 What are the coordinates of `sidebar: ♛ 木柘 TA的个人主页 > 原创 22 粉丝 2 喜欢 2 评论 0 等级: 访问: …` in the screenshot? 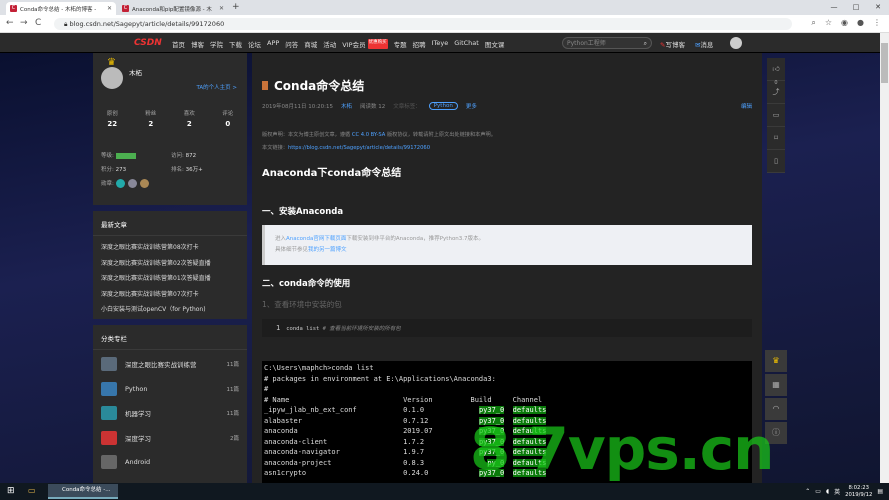 It's located at (170, 268).